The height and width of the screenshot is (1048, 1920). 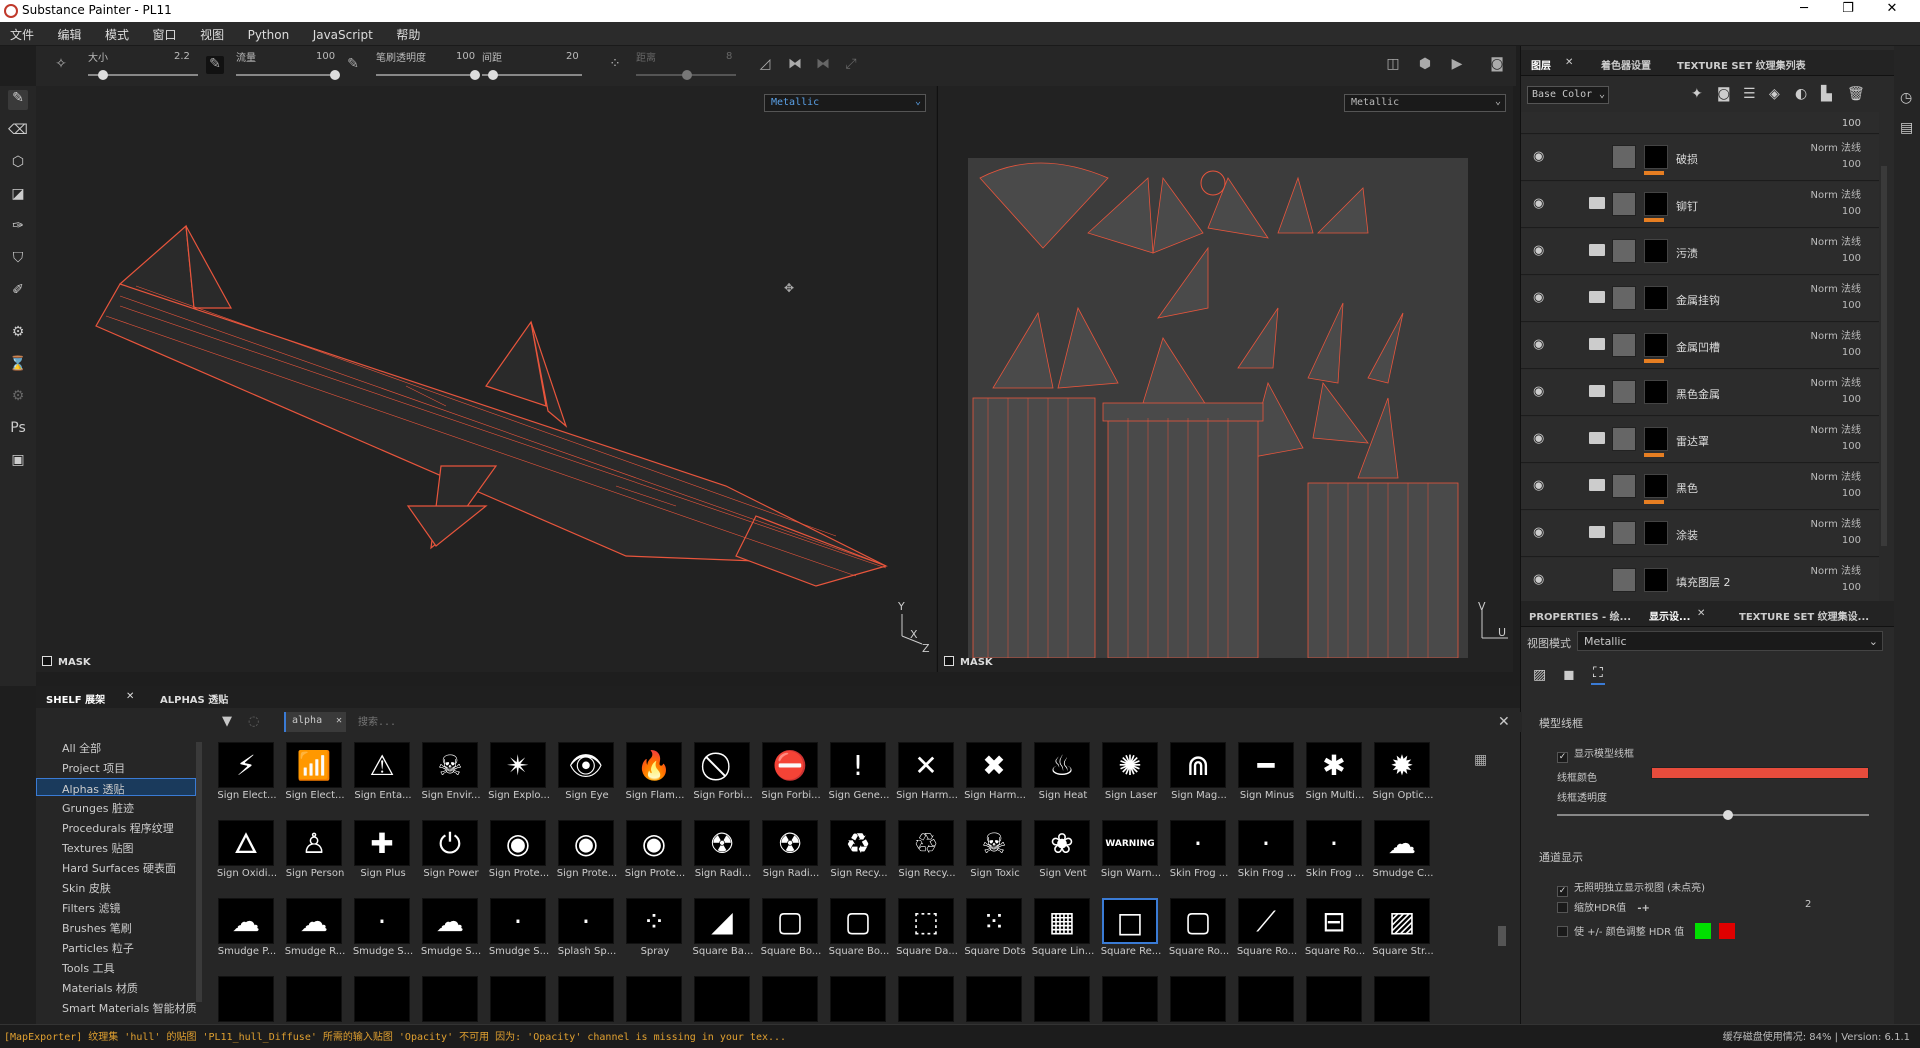 I want to click on layer-row: ◉ 金属挂钩 Norm 法线 100, so click(x=1700, y=299).